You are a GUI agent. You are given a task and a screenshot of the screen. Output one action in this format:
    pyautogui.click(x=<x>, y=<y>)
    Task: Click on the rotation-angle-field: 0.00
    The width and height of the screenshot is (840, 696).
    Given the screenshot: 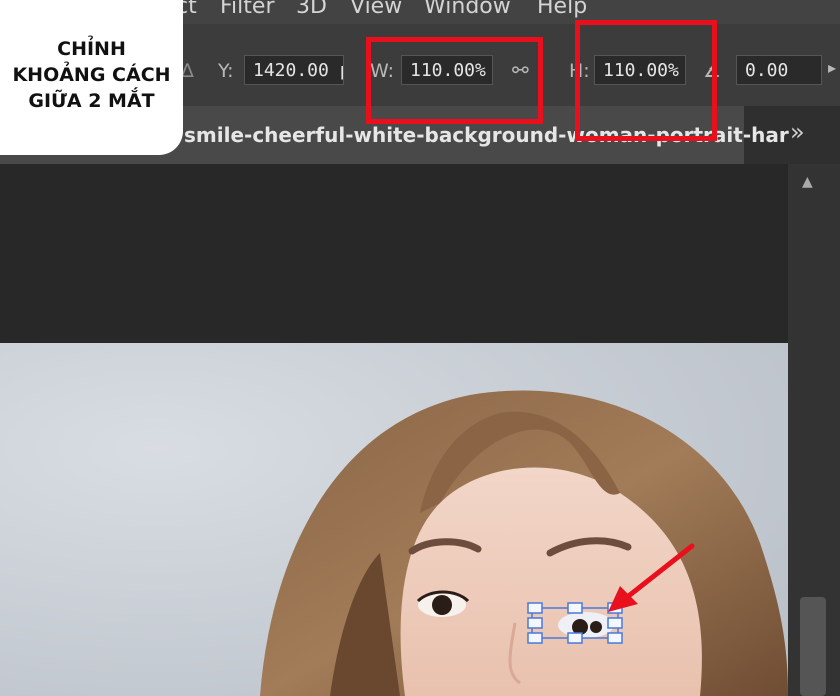 What is the action you would take?
    pyautogui.click(x=779, y=70)
    